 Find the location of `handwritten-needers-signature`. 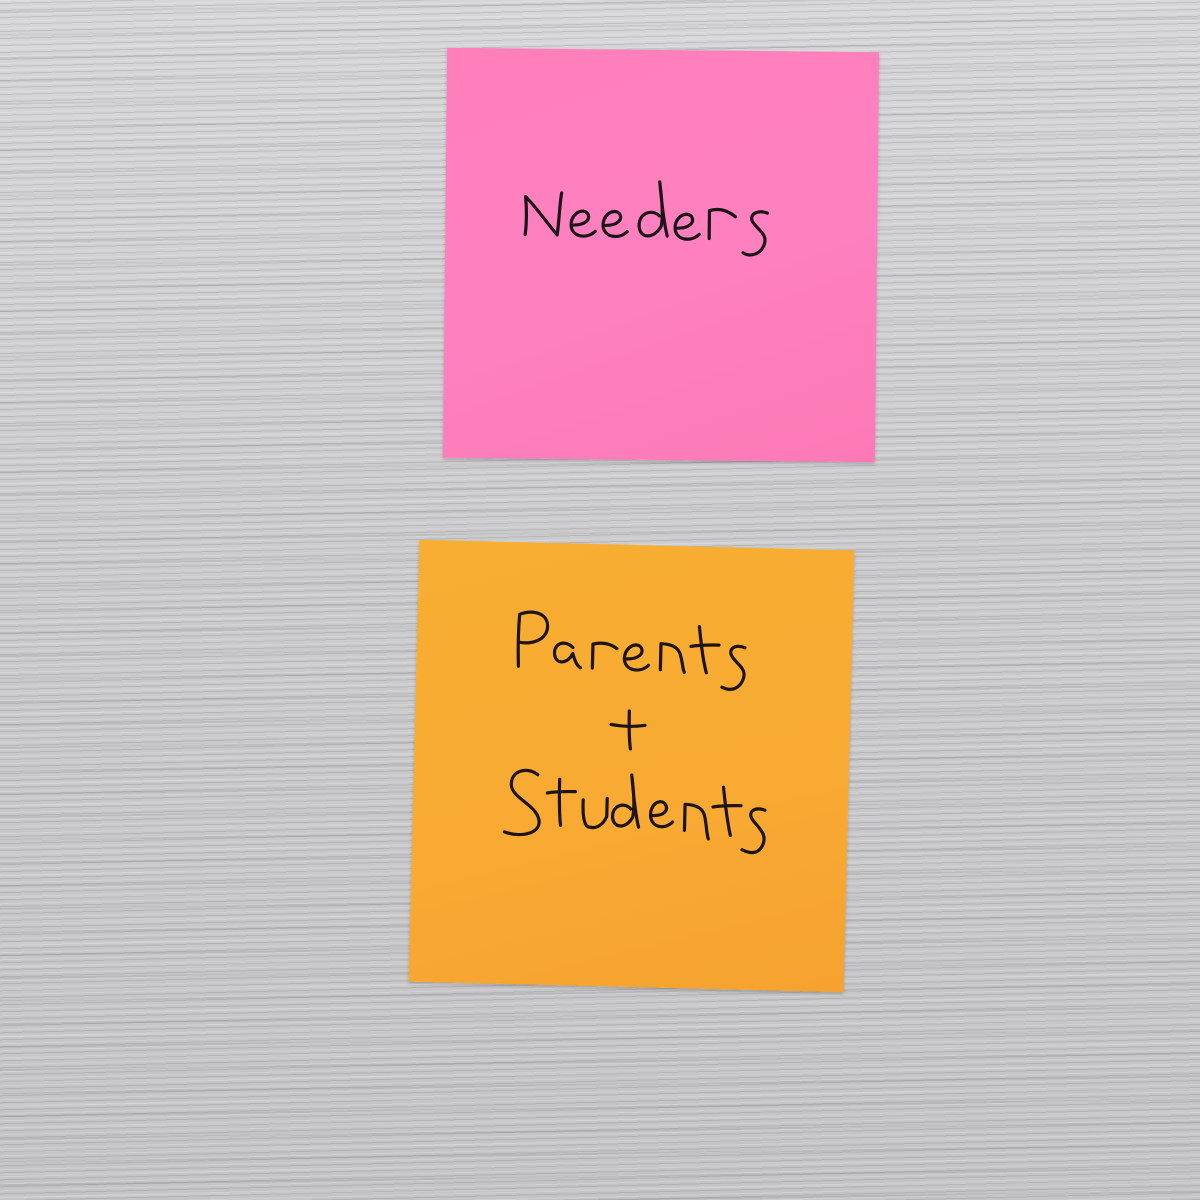

handwritten-needers-signature is located at coordinates (646, 218).